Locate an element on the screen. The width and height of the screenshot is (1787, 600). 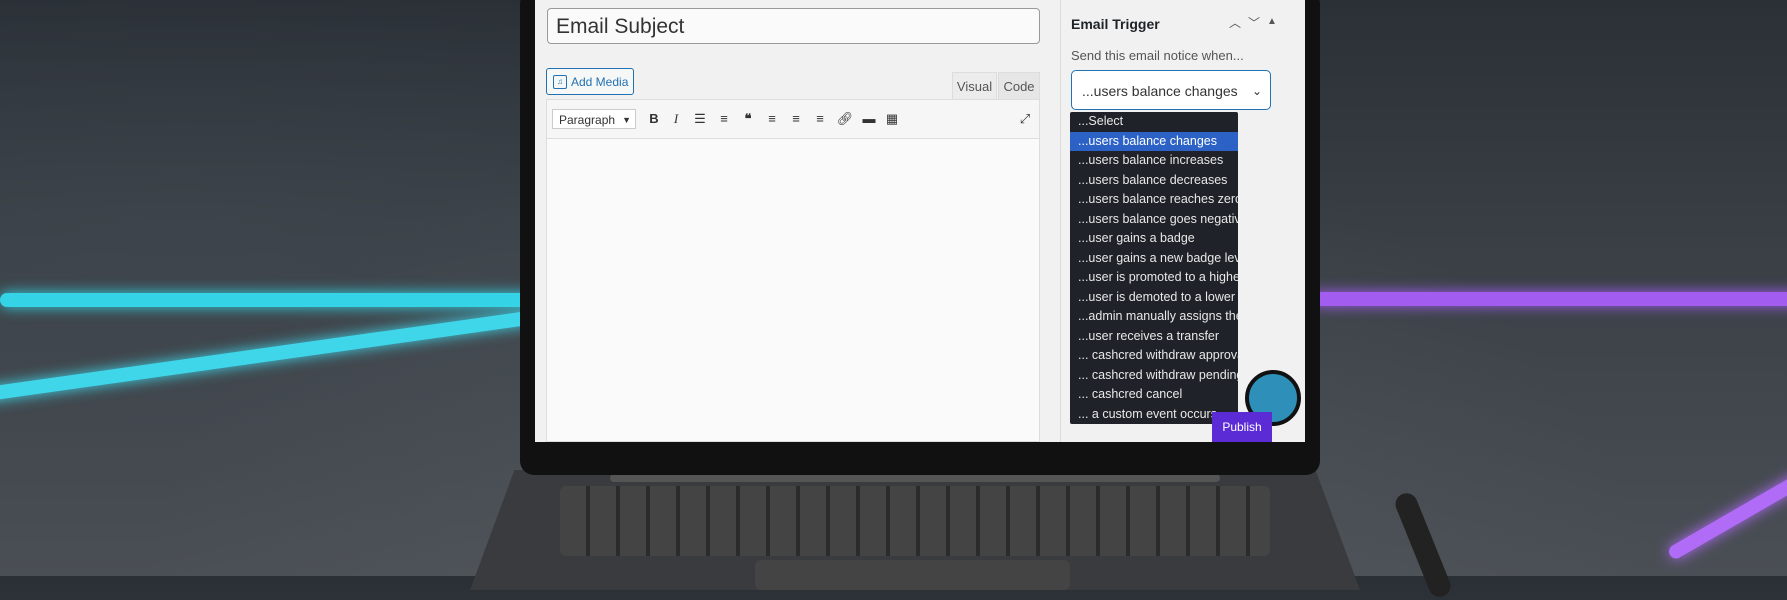
fullscreen-icon: ⤢ is located at coordinates (1025, 119).